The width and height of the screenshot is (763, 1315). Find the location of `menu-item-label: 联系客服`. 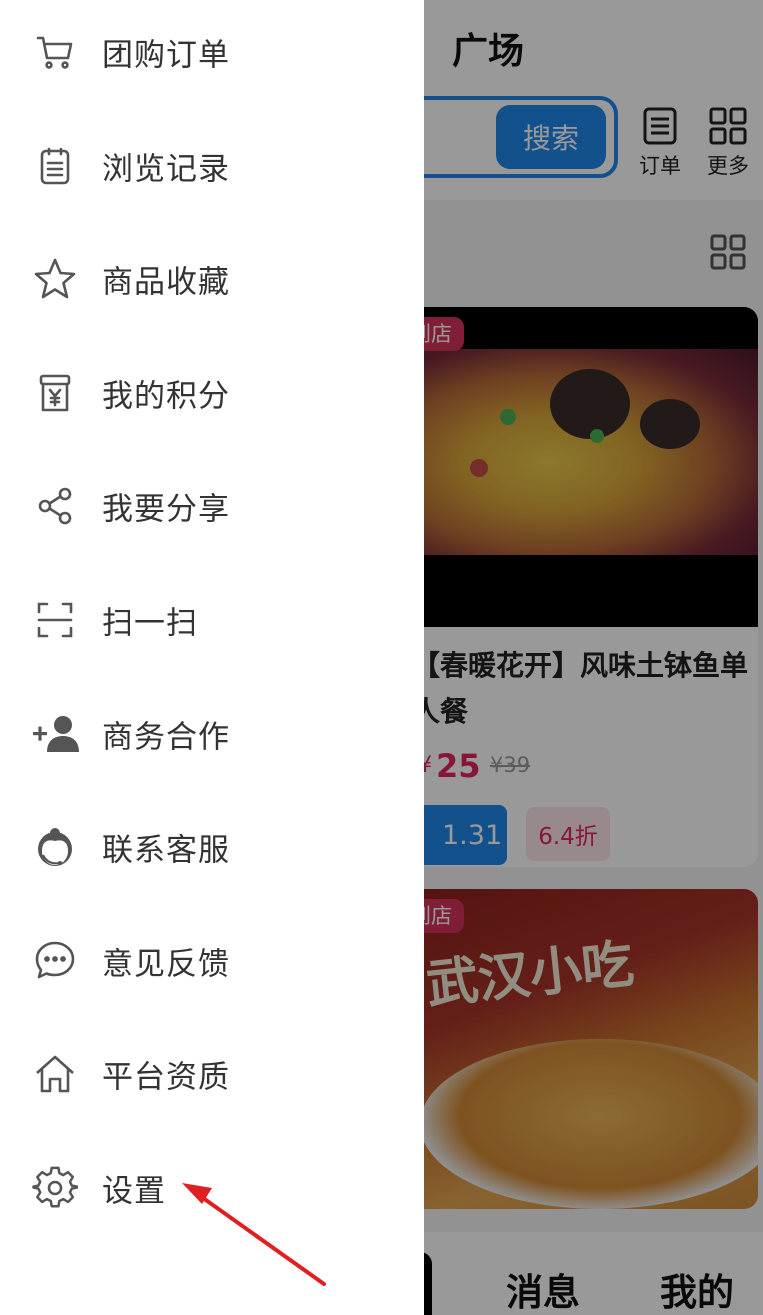

menu-item-label: 联系客服 is located at coordinates (166, 850).